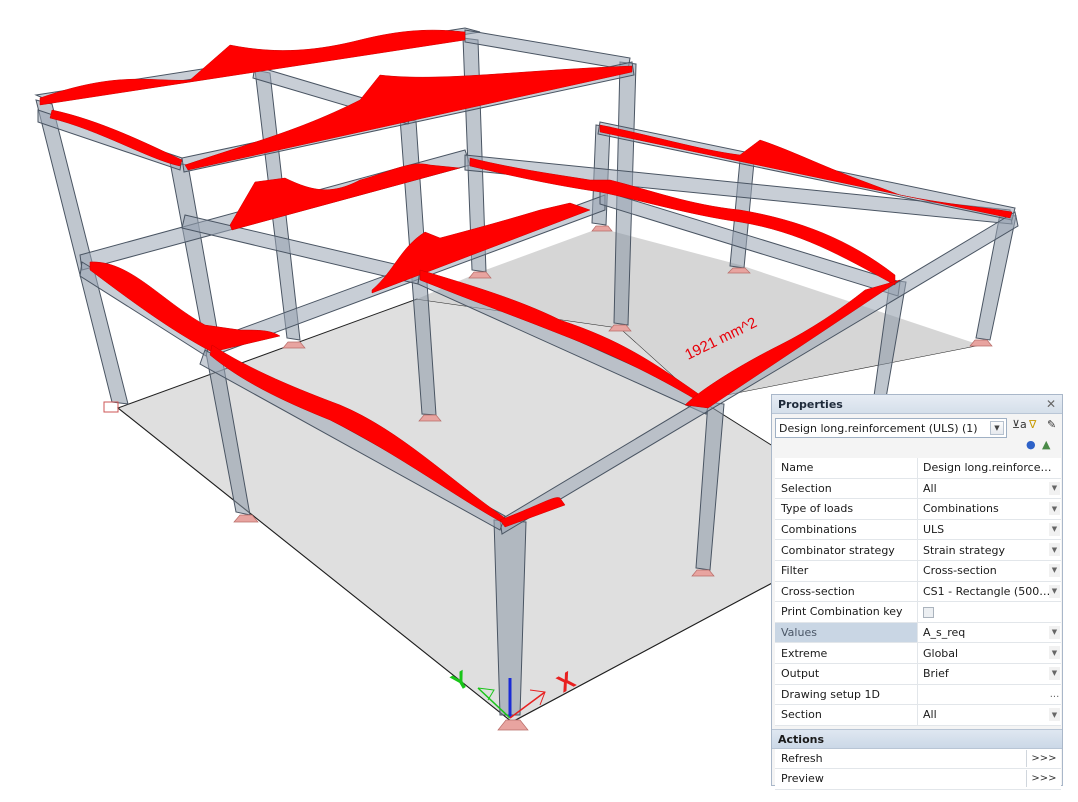 The height and width of the screenshot is (802, 1078). I want to click on property-value-text: Brief, so click(936, 674).